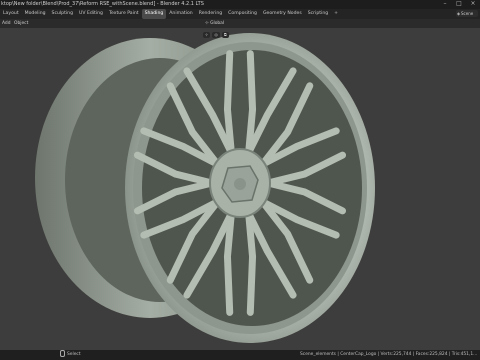 The image size is (480, 360). Describe the element at coordinates (318, 14) in the screenshot. I see `tab-scripting: Scripting` at that location.